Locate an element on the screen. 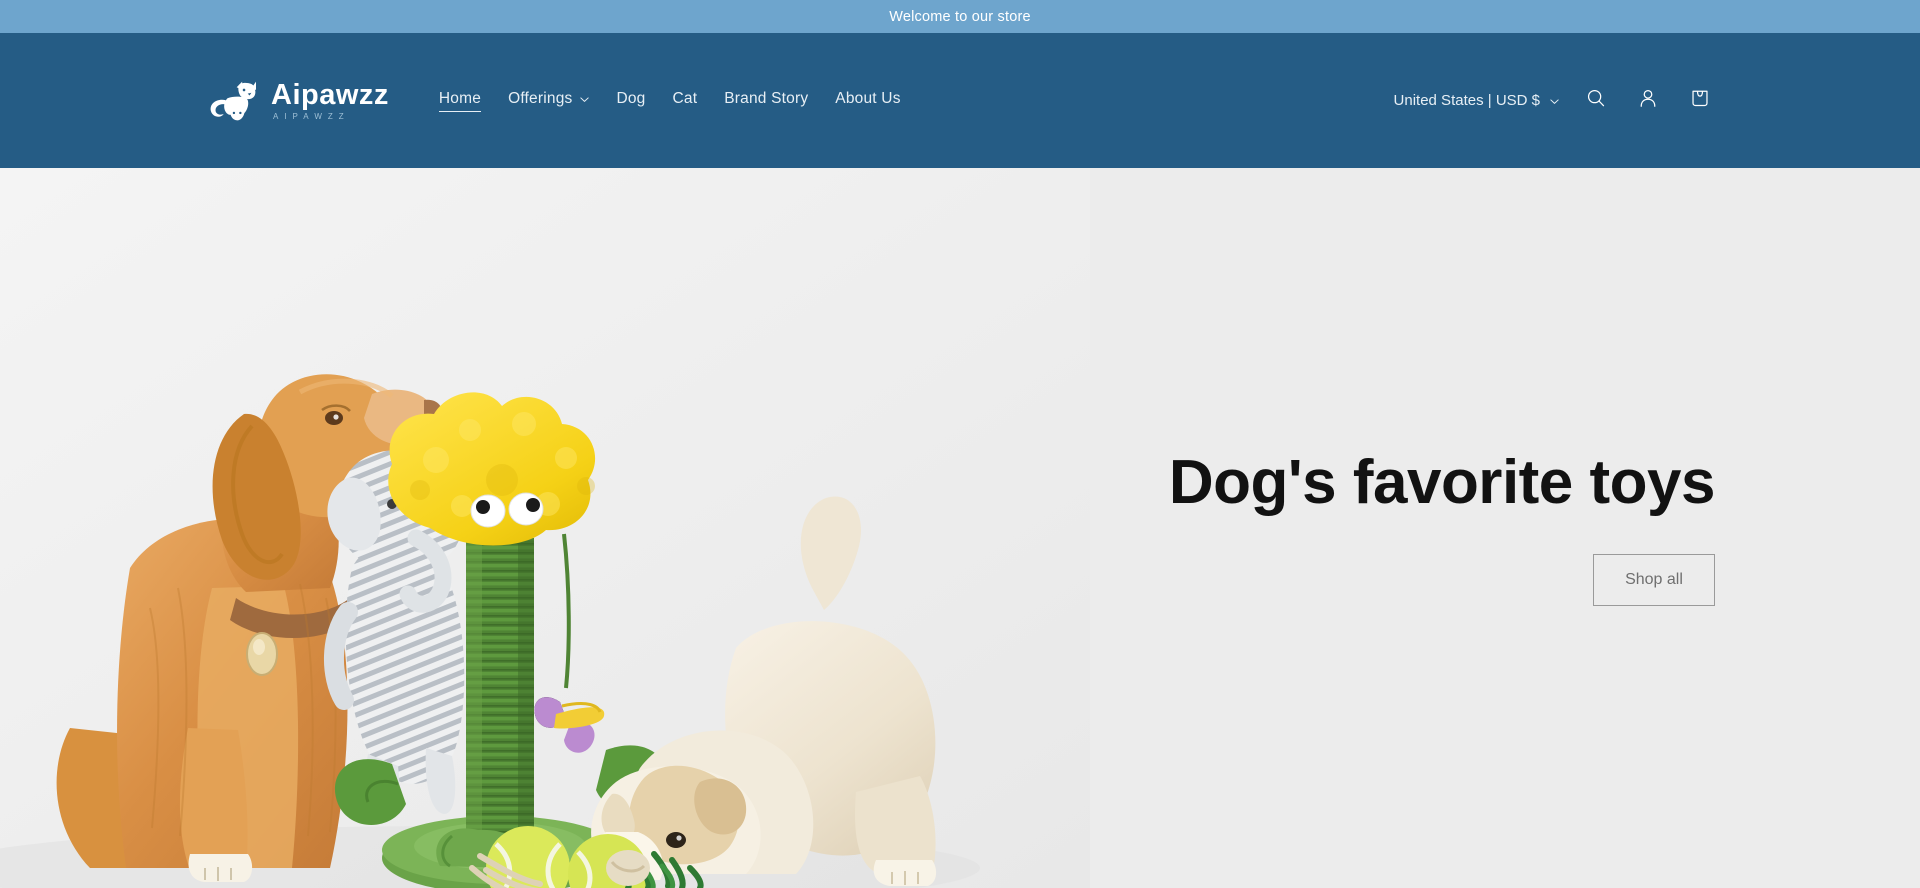  header-actions: United States | USD $ is located at coordinates (1554, 101).